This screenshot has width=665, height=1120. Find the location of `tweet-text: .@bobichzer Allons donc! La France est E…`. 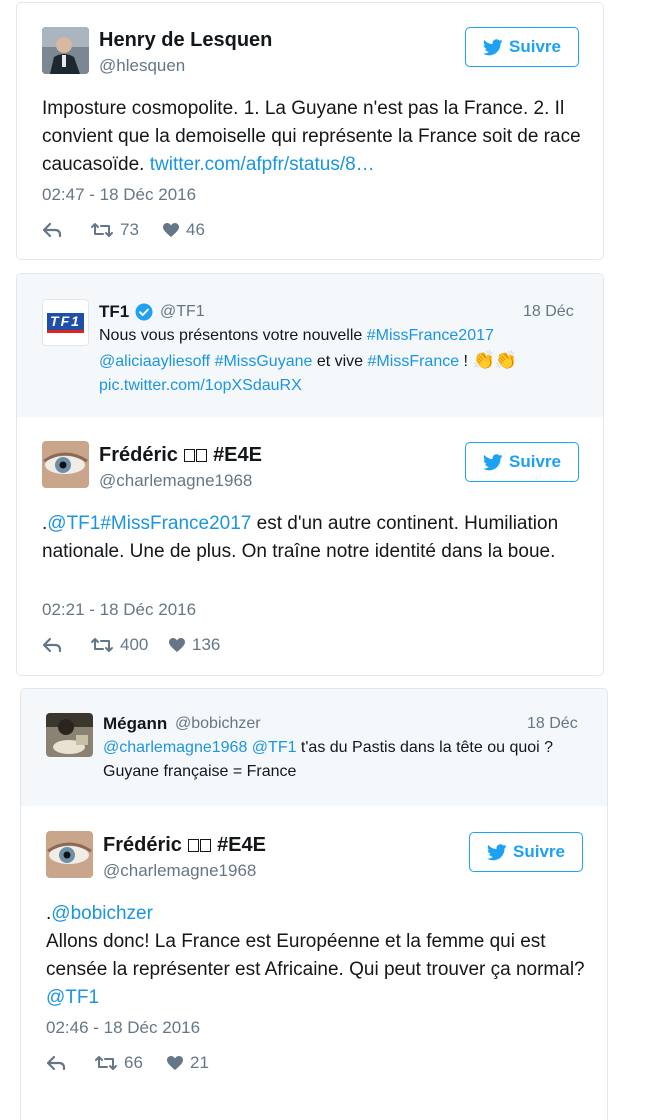

tweet-text: .@bobichzer Allons donc! La France est E… is located at coordinates (316, 956).